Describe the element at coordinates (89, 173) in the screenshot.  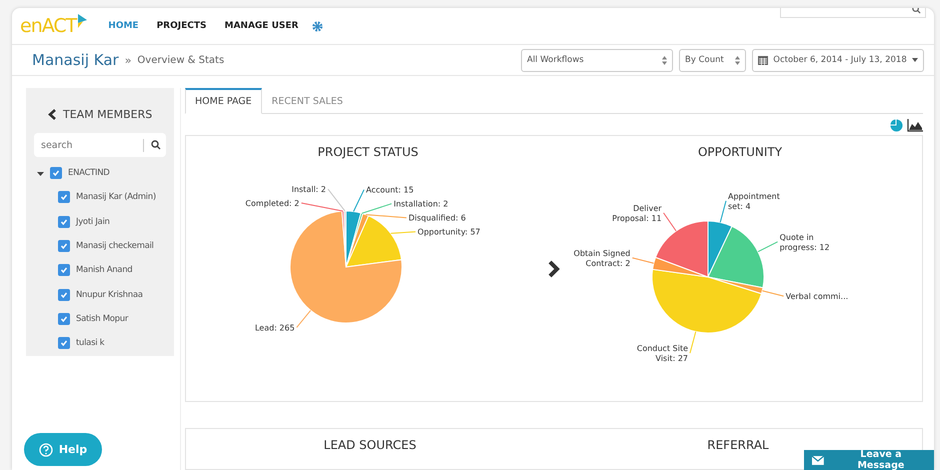
I see `team-name: ENACTIND` at that location.